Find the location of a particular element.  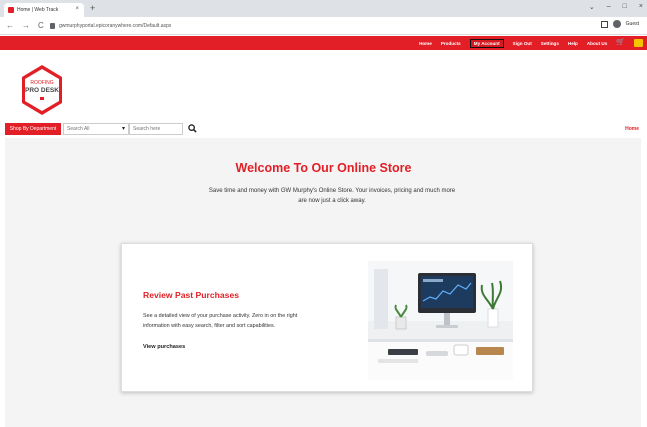

category-select: Search All ▾ is located at coordinates (96, 129).